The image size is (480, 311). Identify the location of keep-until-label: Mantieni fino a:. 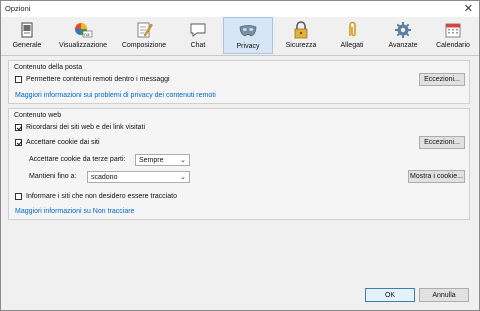
(53, 176).